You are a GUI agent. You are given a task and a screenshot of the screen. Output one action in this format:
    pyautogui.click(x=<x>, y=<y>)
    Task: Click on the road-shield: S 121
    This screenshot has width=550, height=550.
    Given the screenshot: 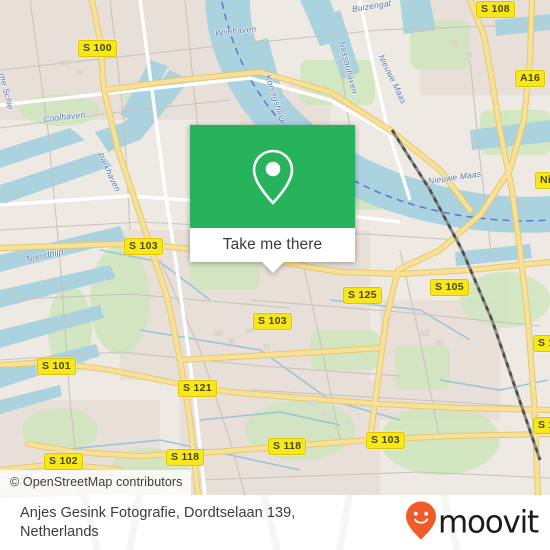 What is the action you would take?
    pyautogui.click(x=197, y=388)
    